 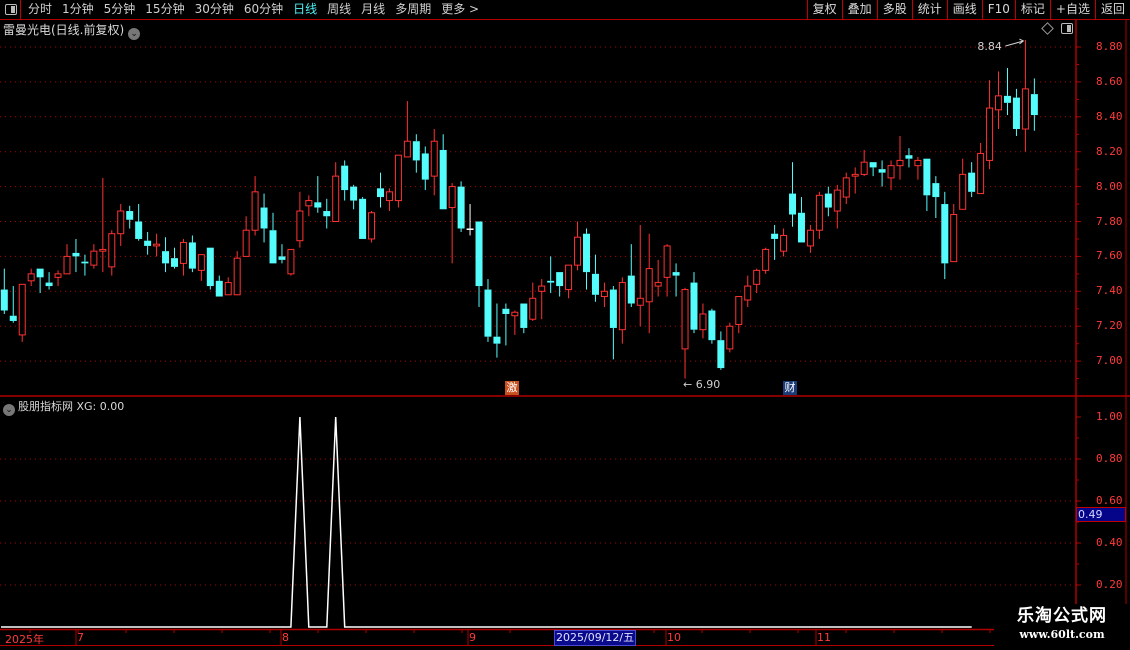 I want to click on badge-ji: 激, so click(x=512, y=388).